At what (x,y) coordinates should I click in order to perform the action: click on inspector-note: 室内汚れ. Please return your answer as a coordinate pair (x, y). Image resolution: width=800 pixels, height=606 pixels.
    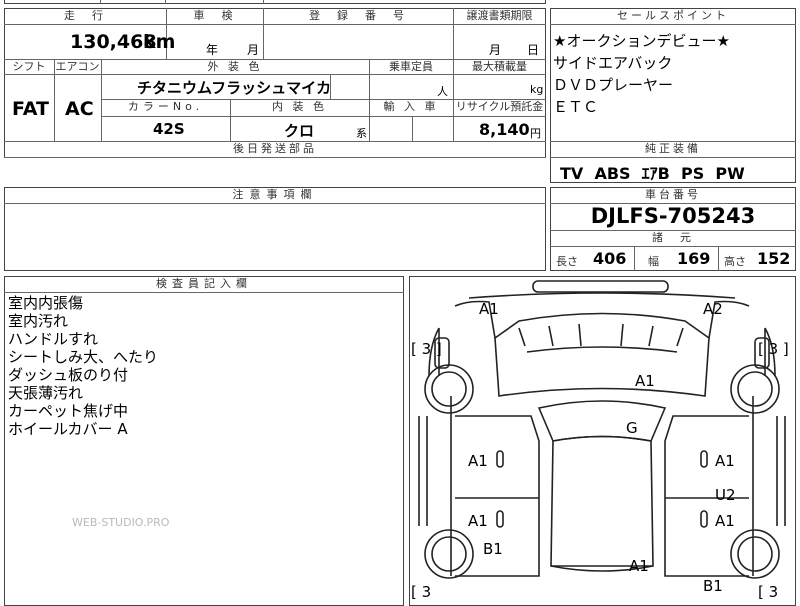
    Looking at the image, I should click on (38, 321).